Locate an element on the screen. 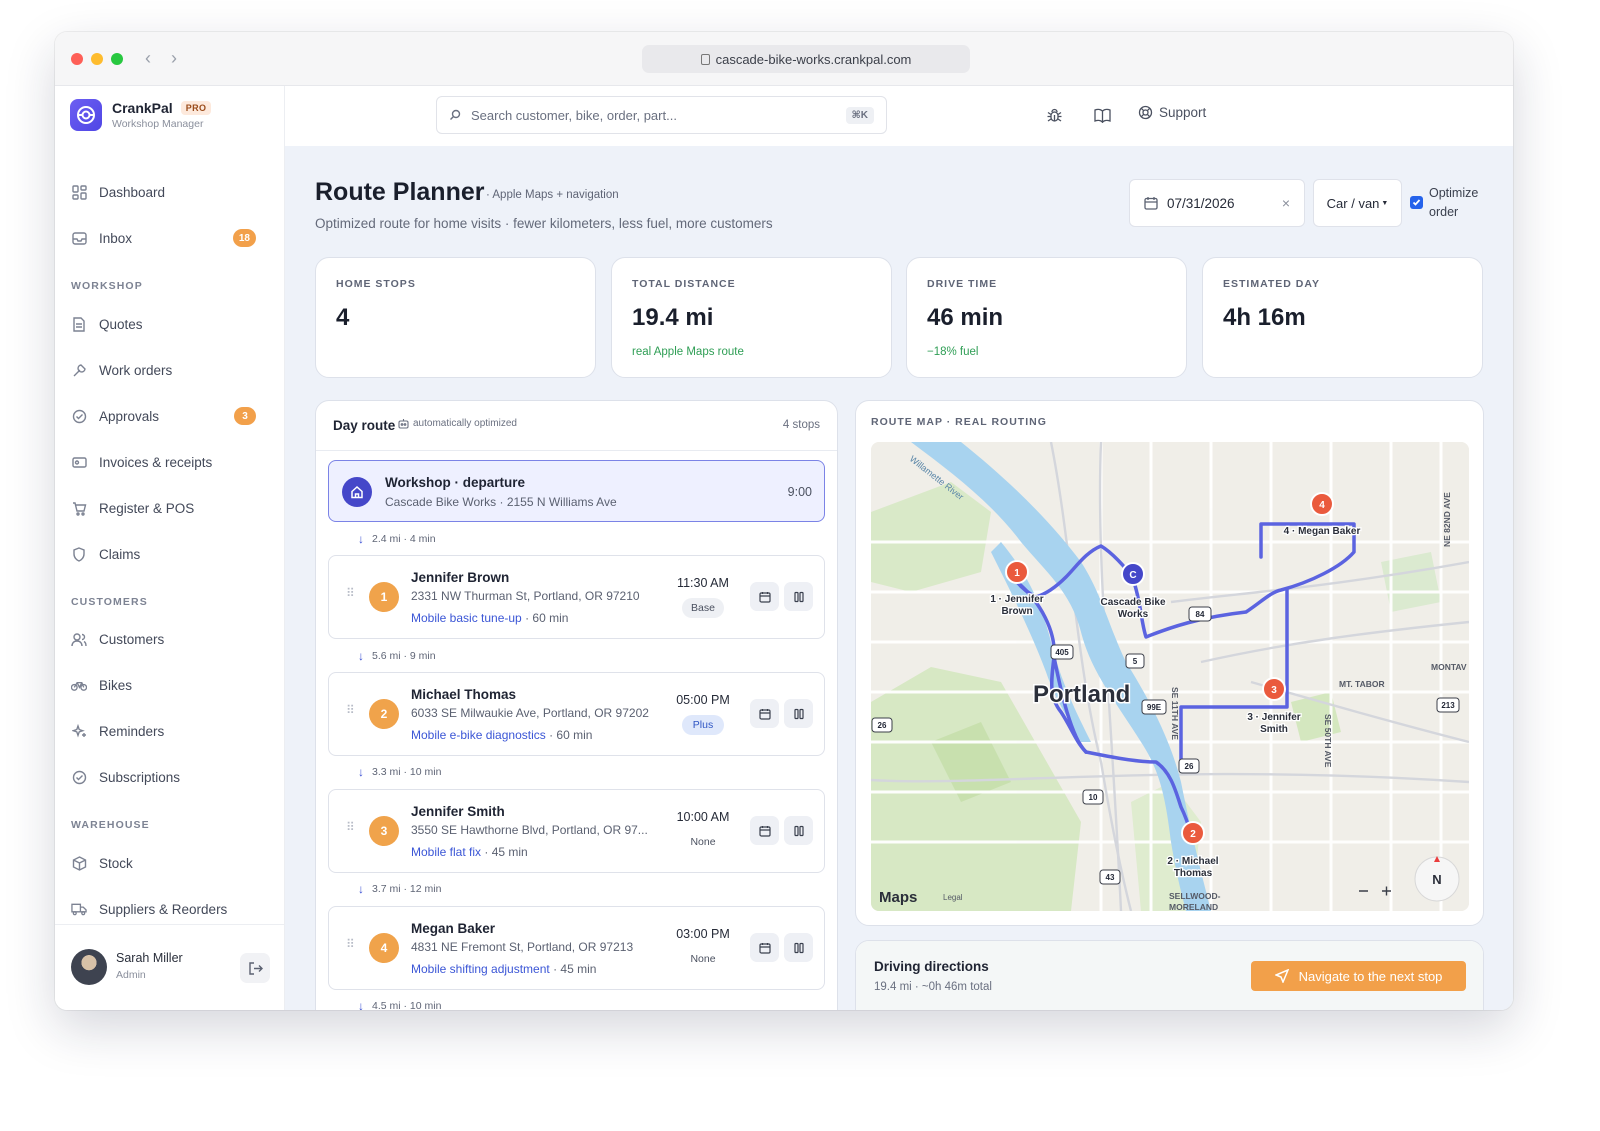  avatar is located at coordinates (89, 967).